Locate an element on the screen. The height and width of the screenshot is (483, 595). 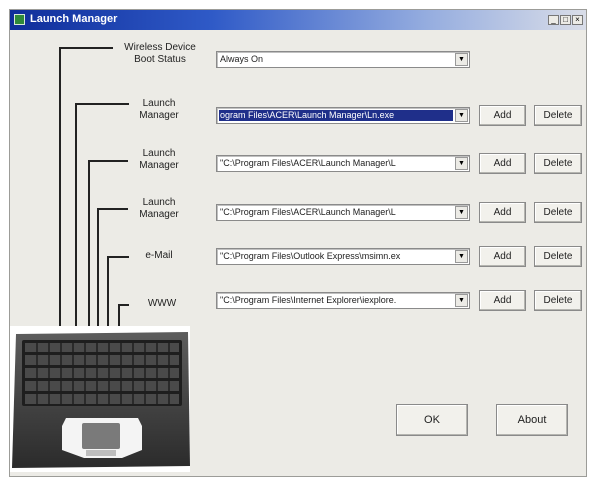
row-5-delete-button: Delete is located at coordinates (558, 300).